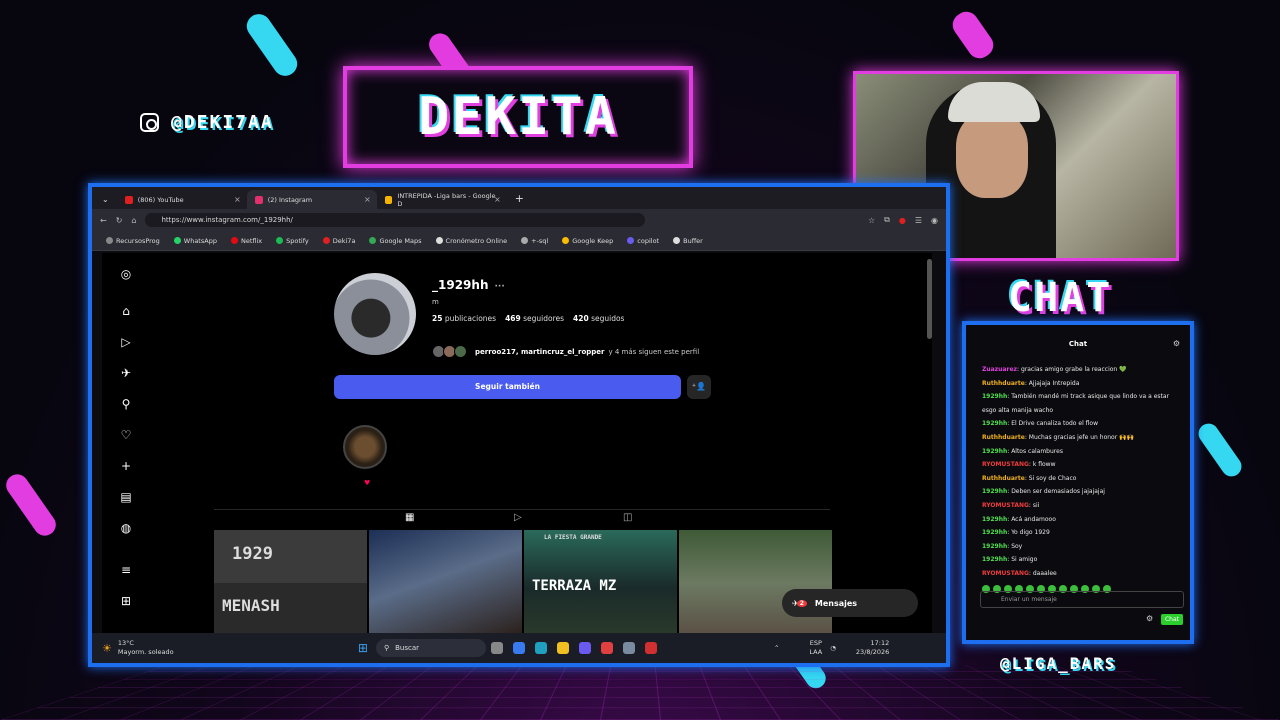 Image resolution: width=1280 pixels, height=720 pixels. Describe the element at coordinates (699, 387) in the screenshot. I see `add-user-icon: ⁺👤` at that location.